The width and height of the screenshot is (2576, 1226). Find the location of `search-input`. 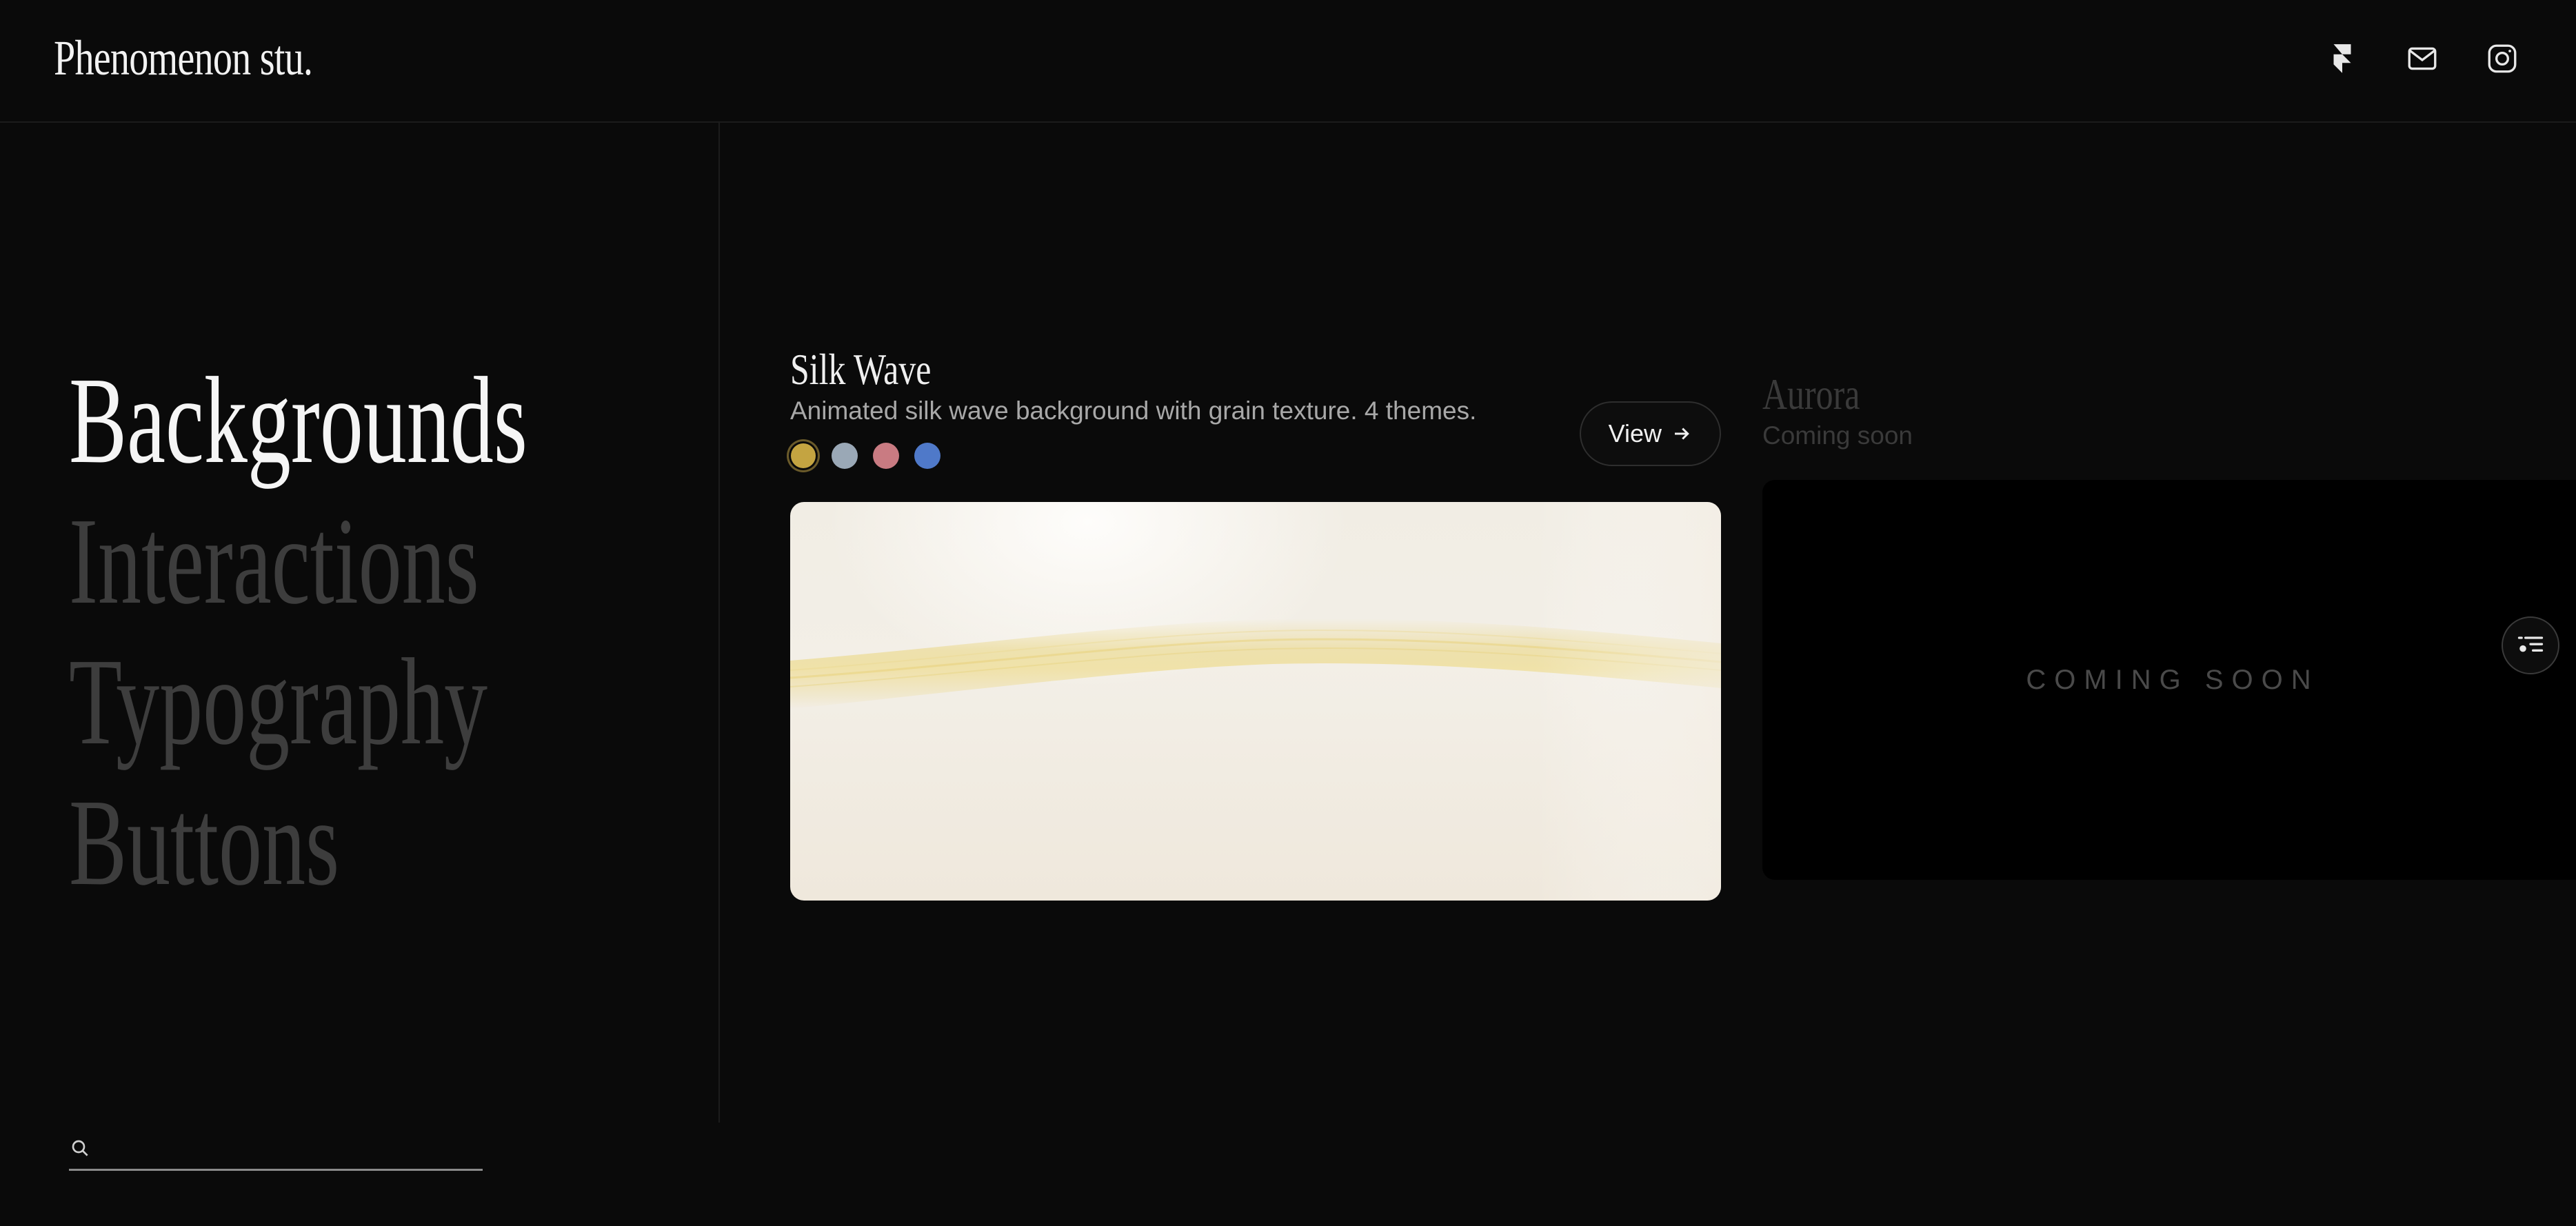

search-input is located at coordinates (292, 1145).